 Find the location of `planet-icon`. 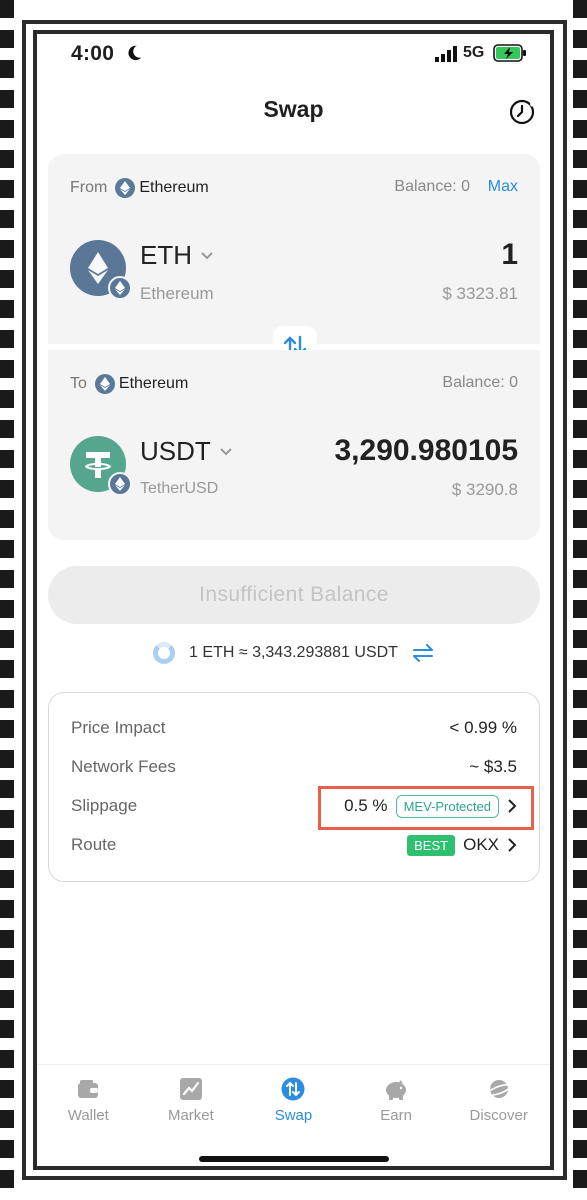

planet-icon is located at coordinates (498, 1089).